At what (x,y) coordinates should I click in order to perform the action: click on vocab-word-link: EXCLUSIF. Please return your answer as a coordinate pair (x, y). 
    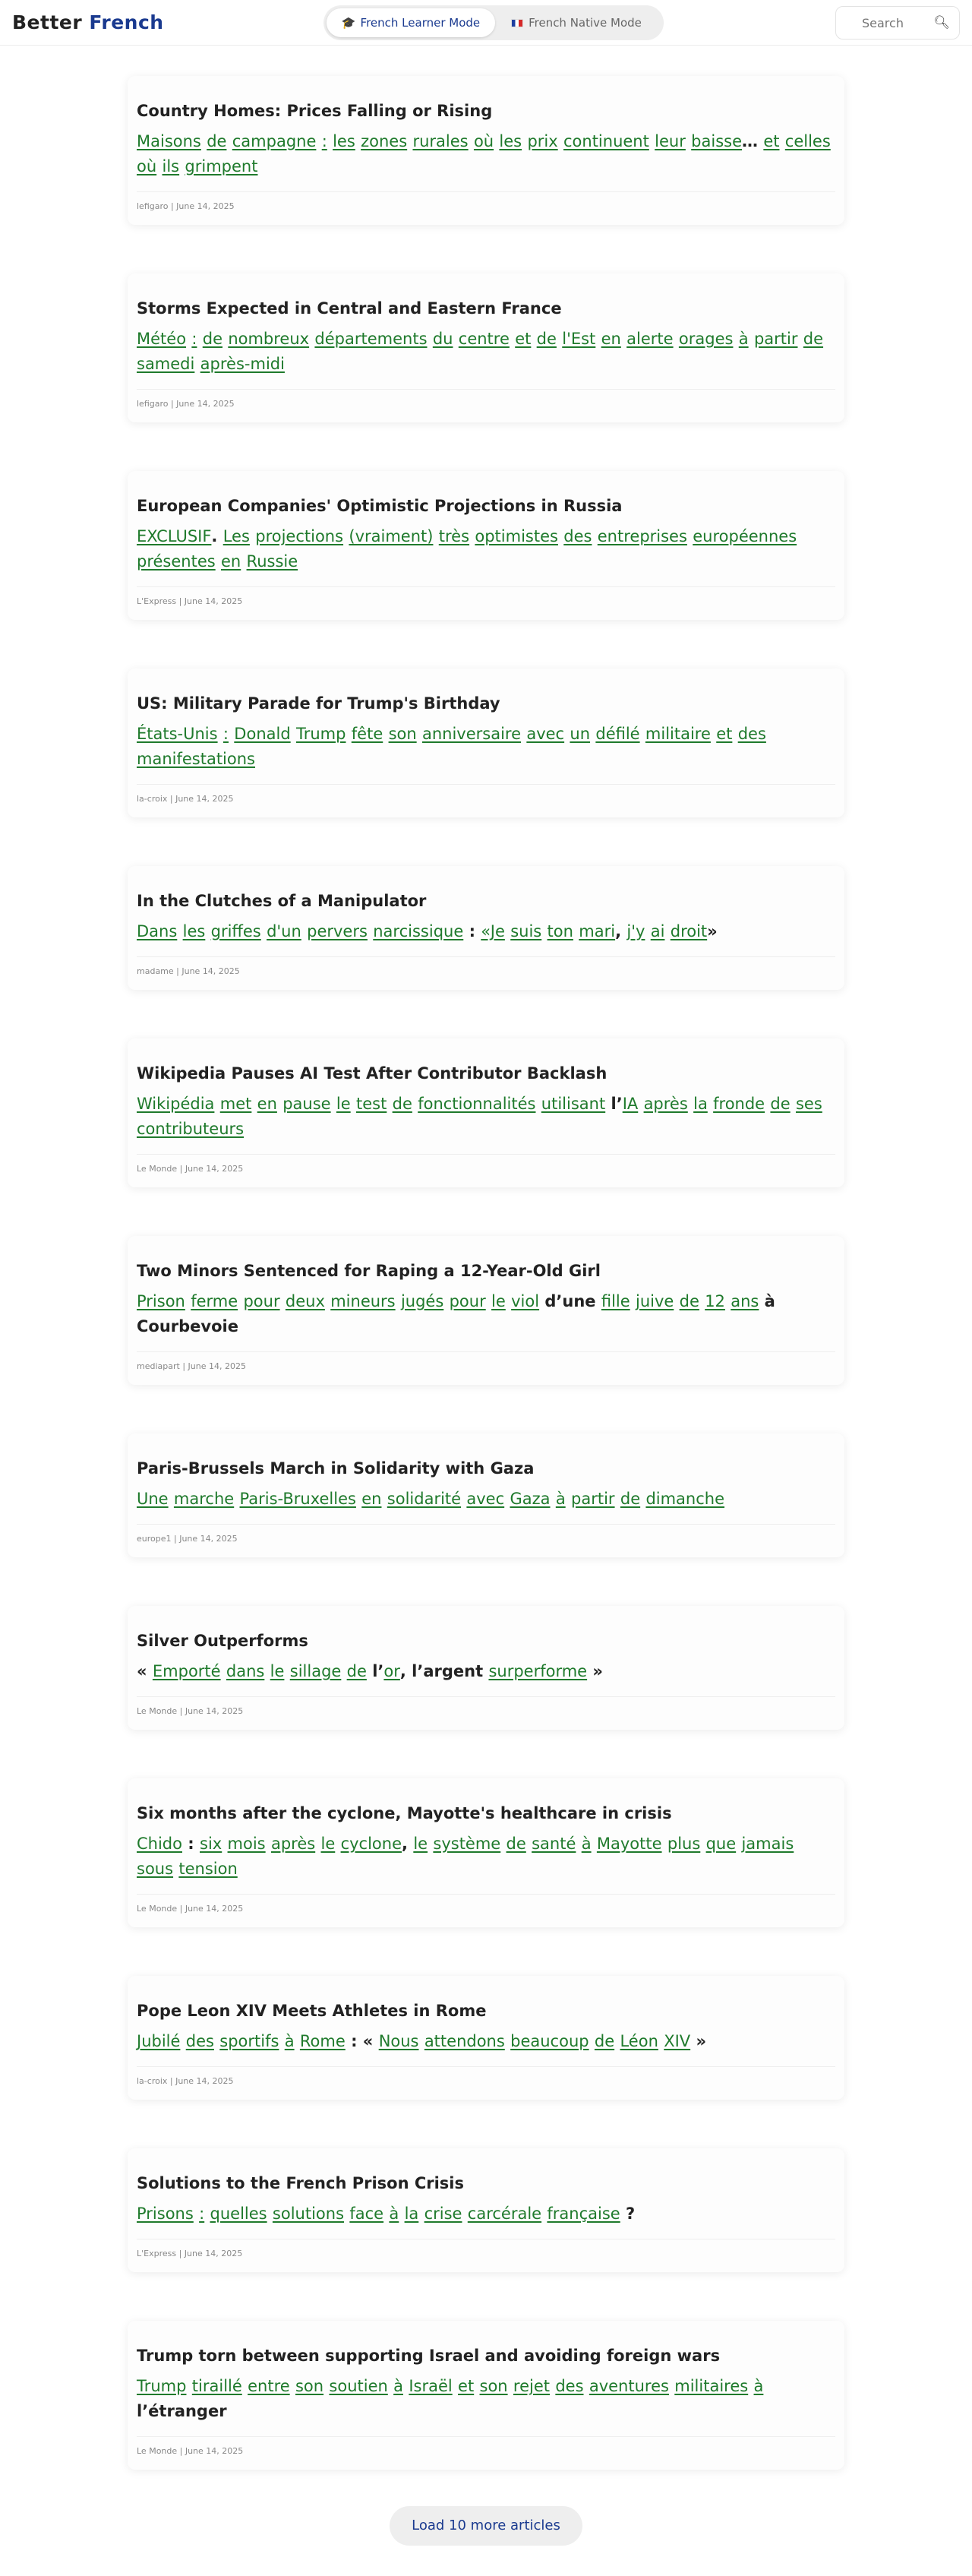
    Looking at the image, I should click on (174, 536).